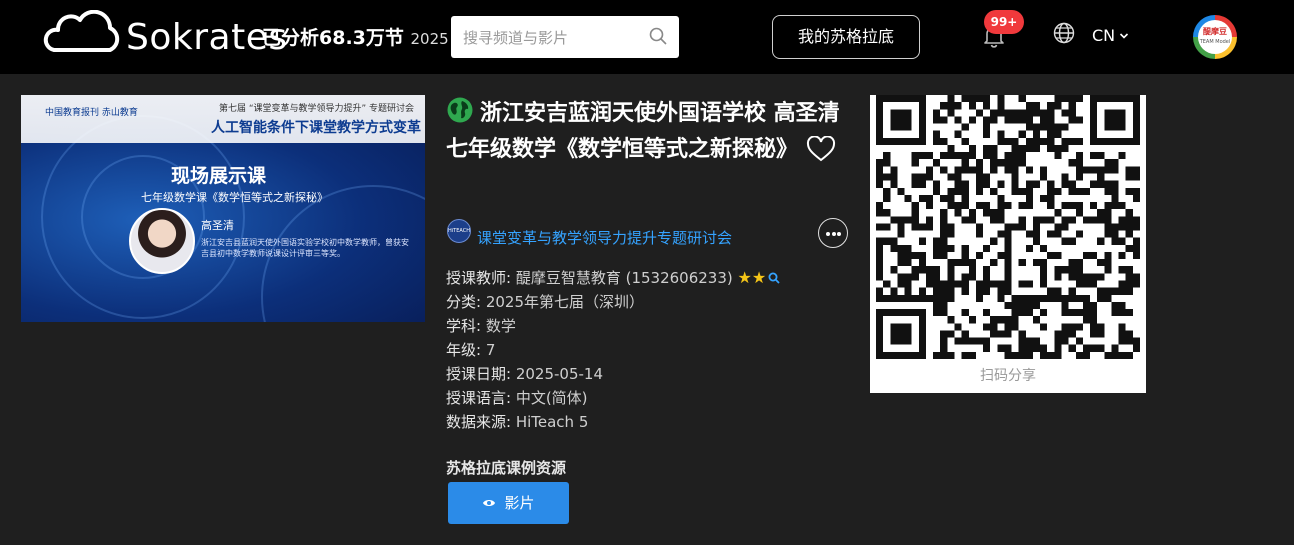 Image resolution: width=1294 pixels, height=545 pixels. Describe the element at coordinates (489, 503) in the screenshot. I see `eye-icon` at that location.